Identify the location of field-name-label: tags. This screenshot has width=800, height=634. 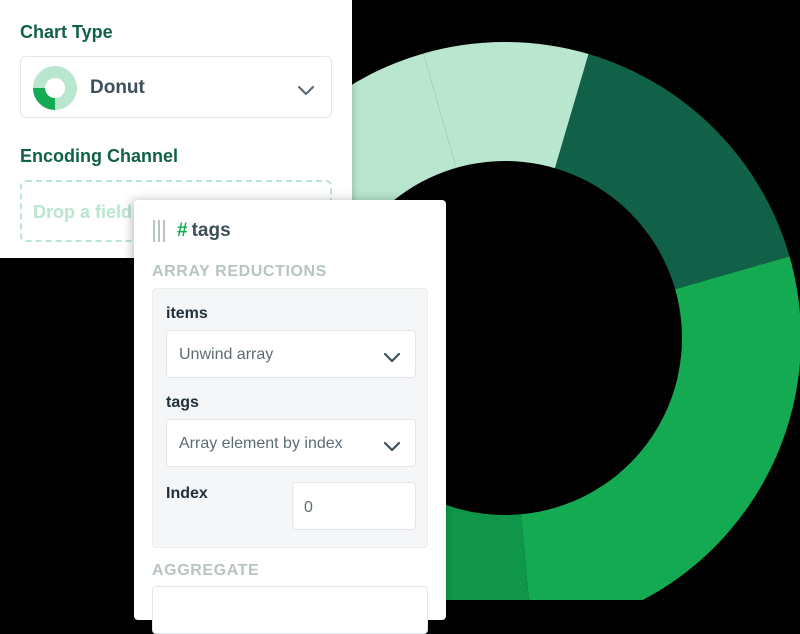
(211, 230).